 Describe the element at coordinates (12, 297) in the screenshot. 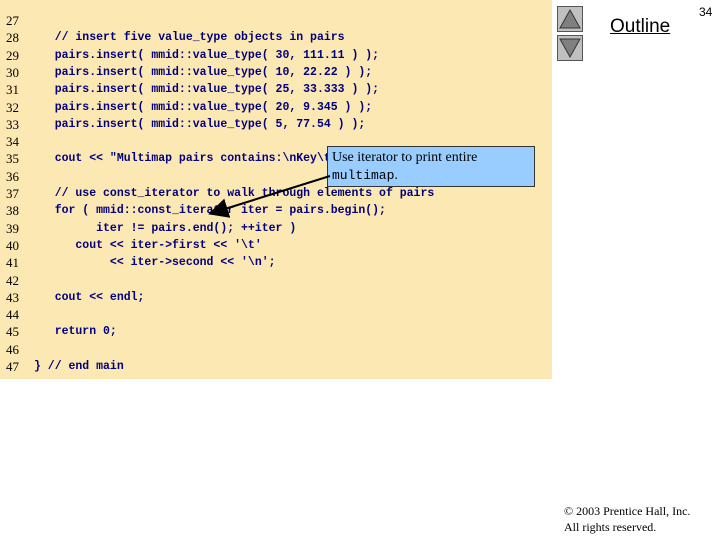

I see `line-number: 43` at that location.